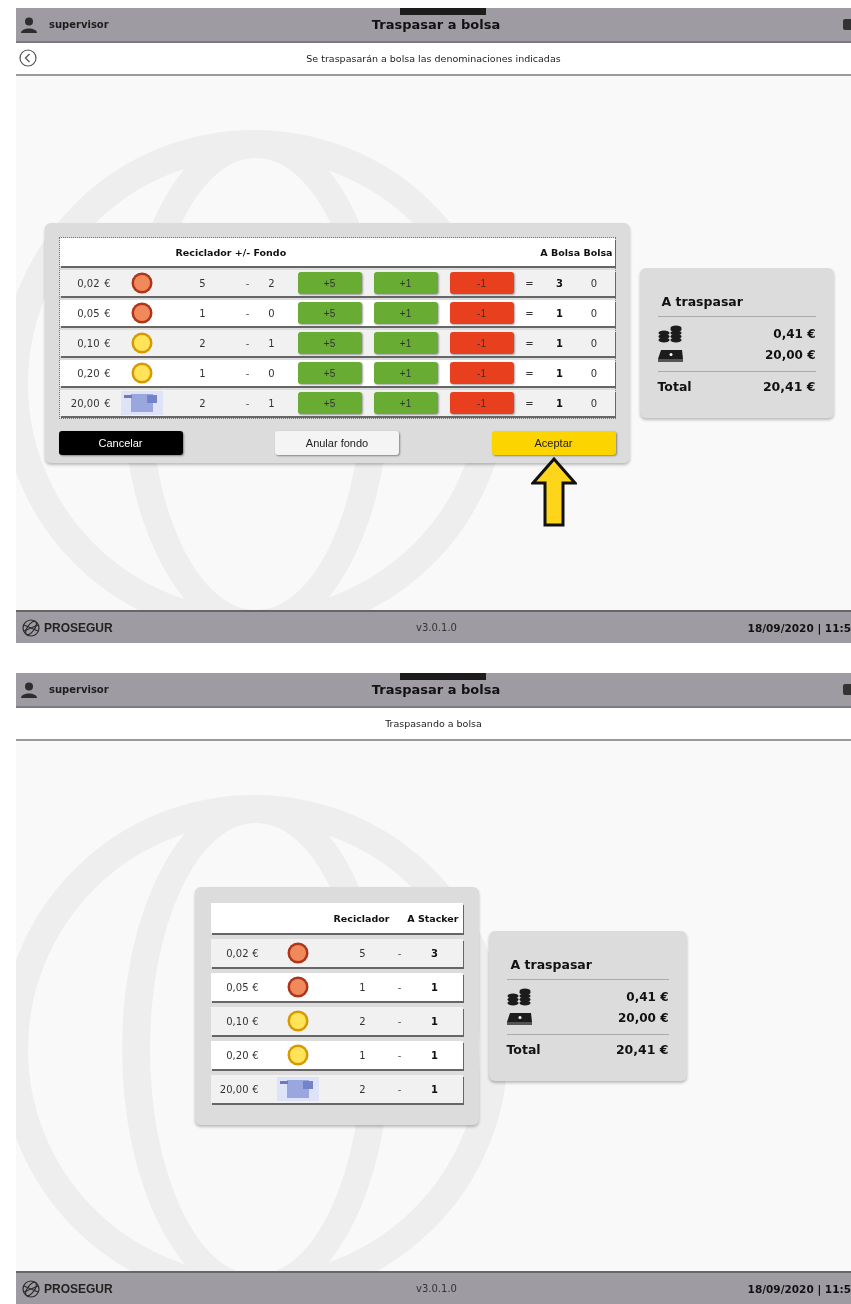  What do you see at coordinates (361, 918) in the screenshot?
I see `column-header: Reciclador` at bounding box center [361, 918].